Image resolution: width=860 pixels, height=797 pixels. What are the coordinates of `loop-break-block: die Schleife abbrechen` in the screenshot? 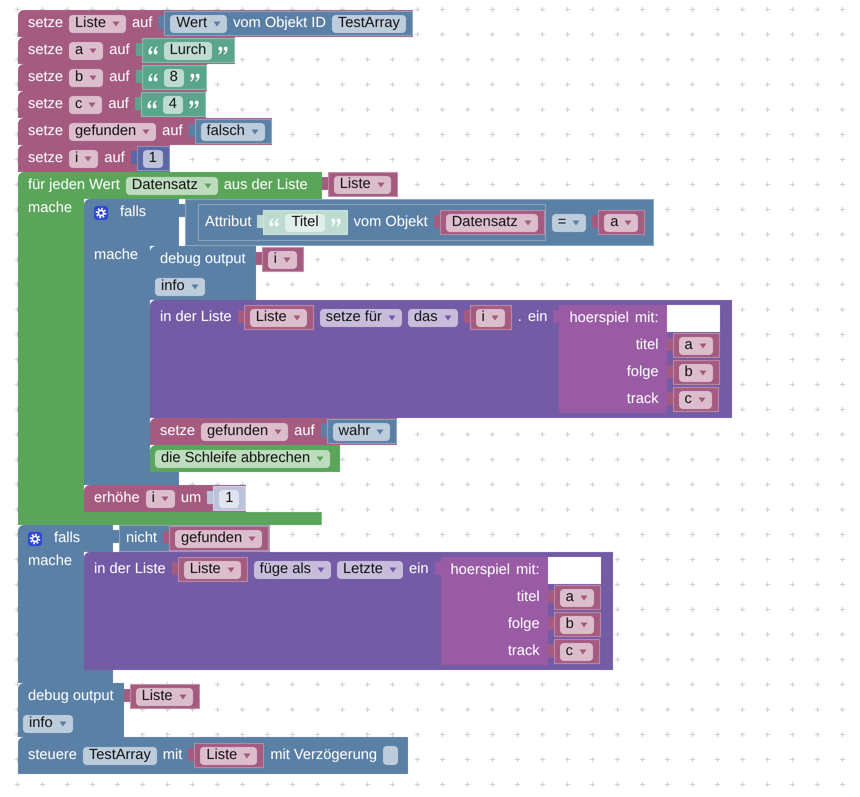 It's located at (245, 458).